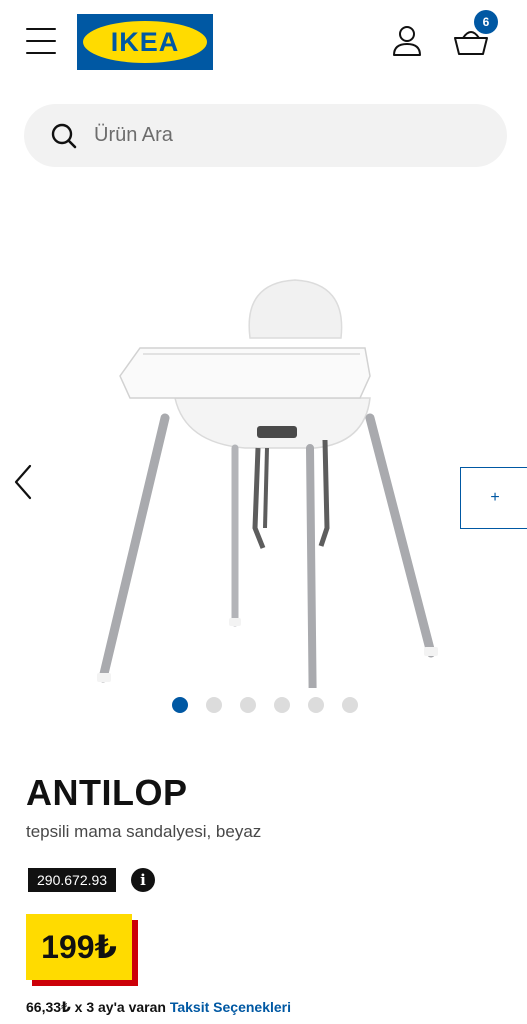 This screenshot has width=527, height=1024. What do you see at coordinates (263, 43) in the screenshot?
I see `header: IKEA 6` at bounding box center [263, 43].